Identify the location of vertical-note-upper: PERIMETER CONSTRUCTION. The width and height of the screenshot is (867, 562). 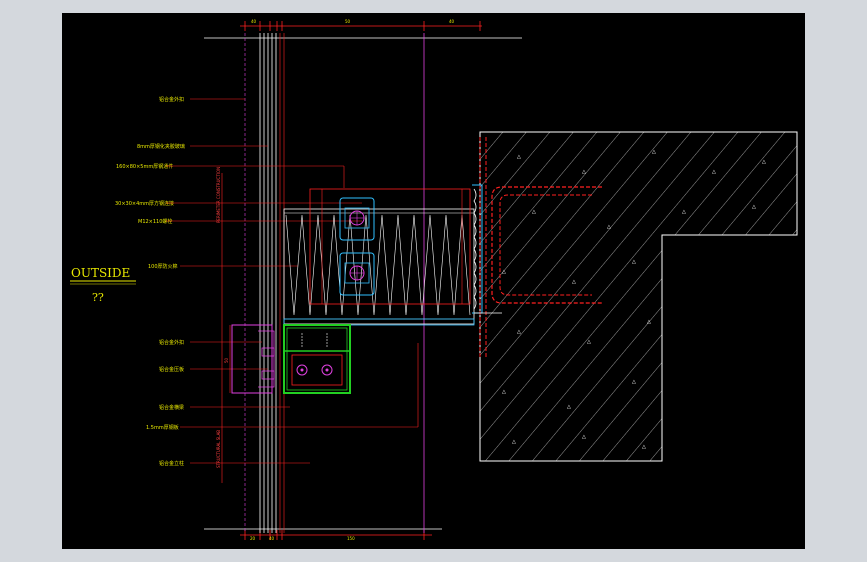
(218, 195).